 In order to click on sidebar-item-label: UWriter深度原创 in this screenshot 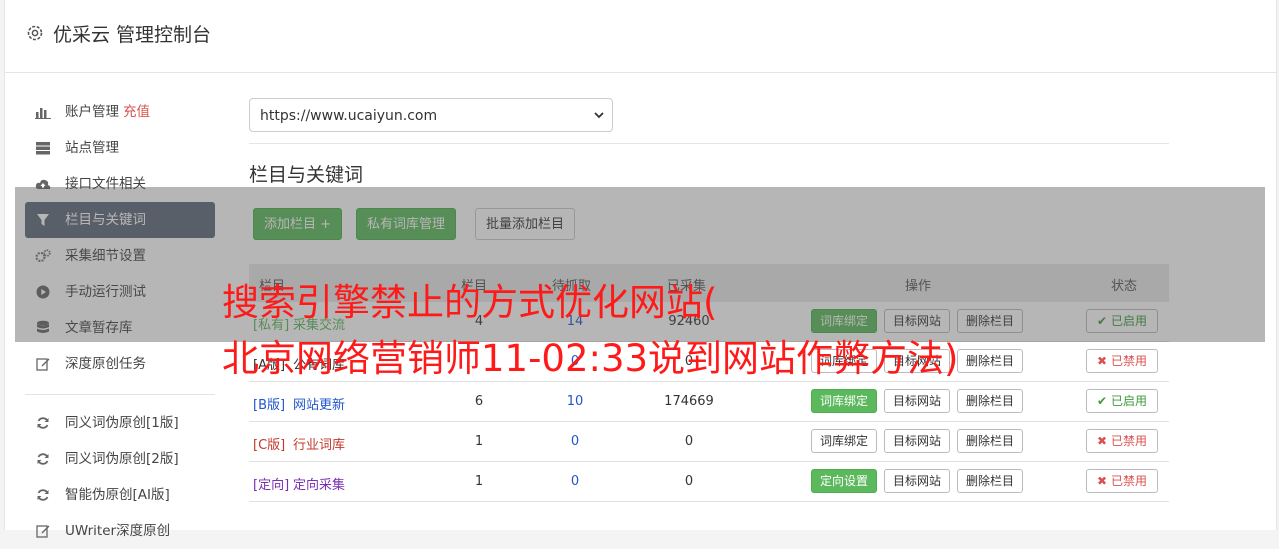, I will do `click(118, 531)`.